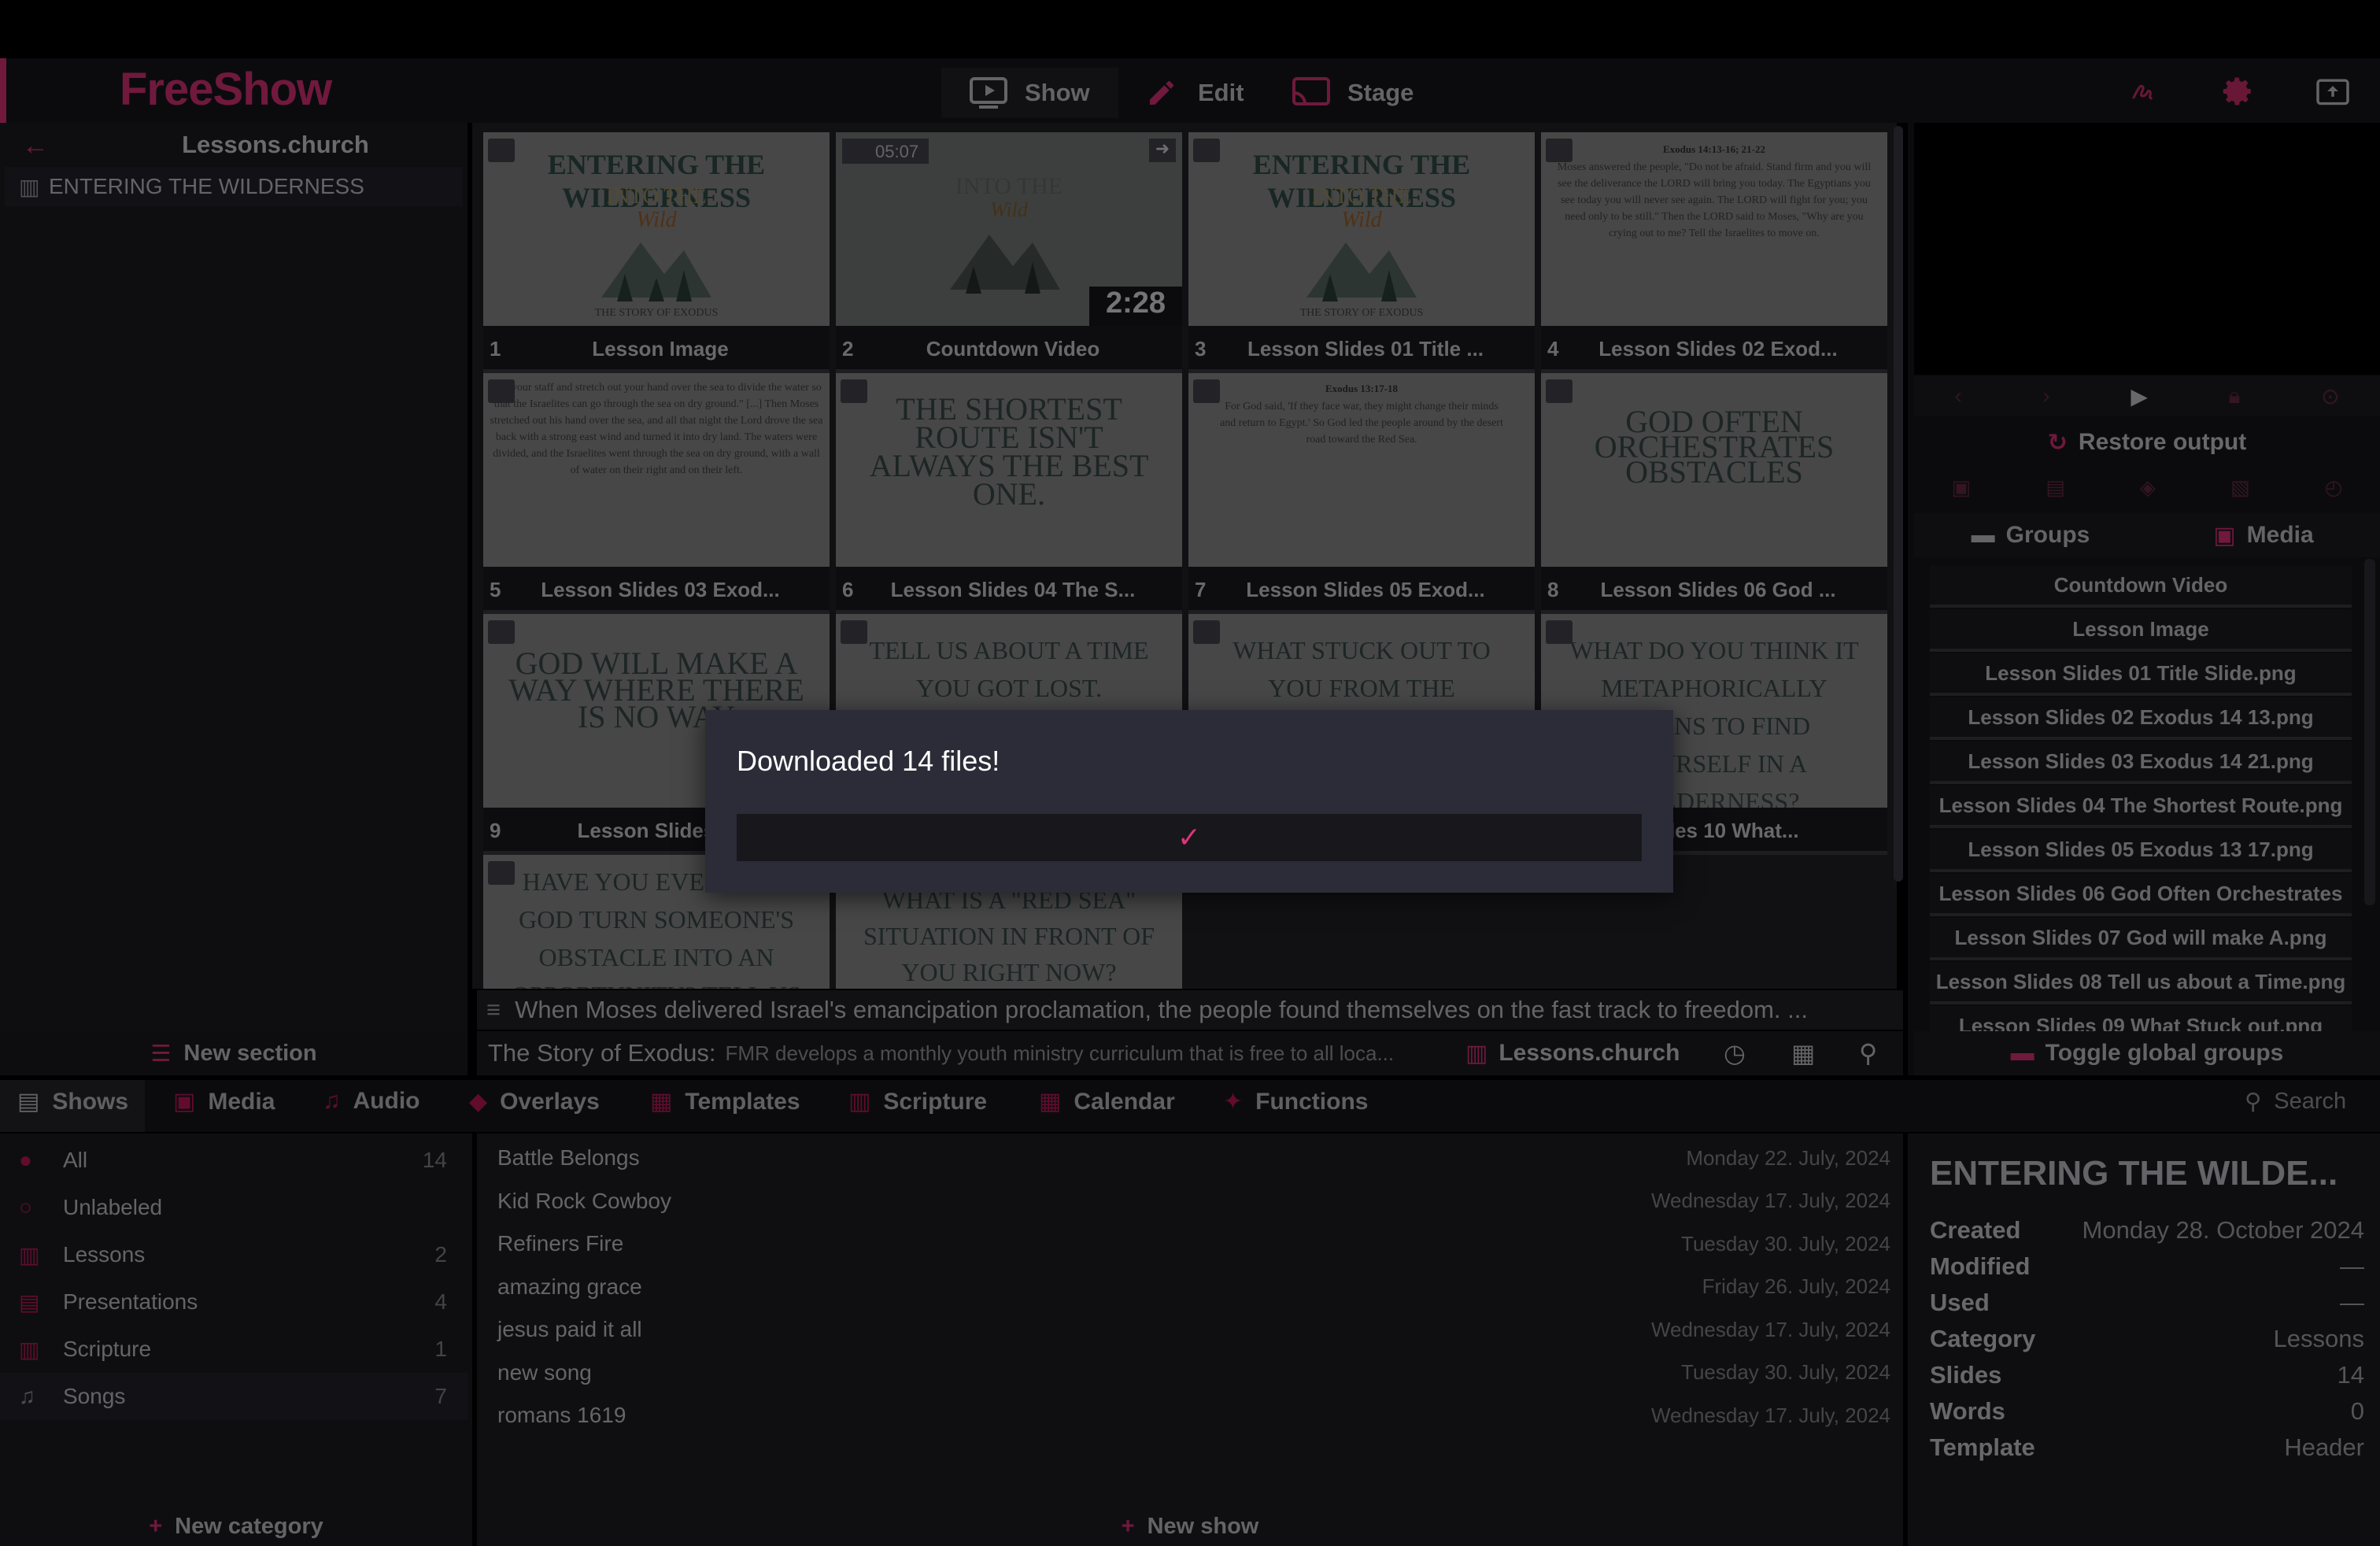 The image size is (2380, 1546). I want to click on download-dialog: Downloaded 14 files! ✓, so click(1189, 801).